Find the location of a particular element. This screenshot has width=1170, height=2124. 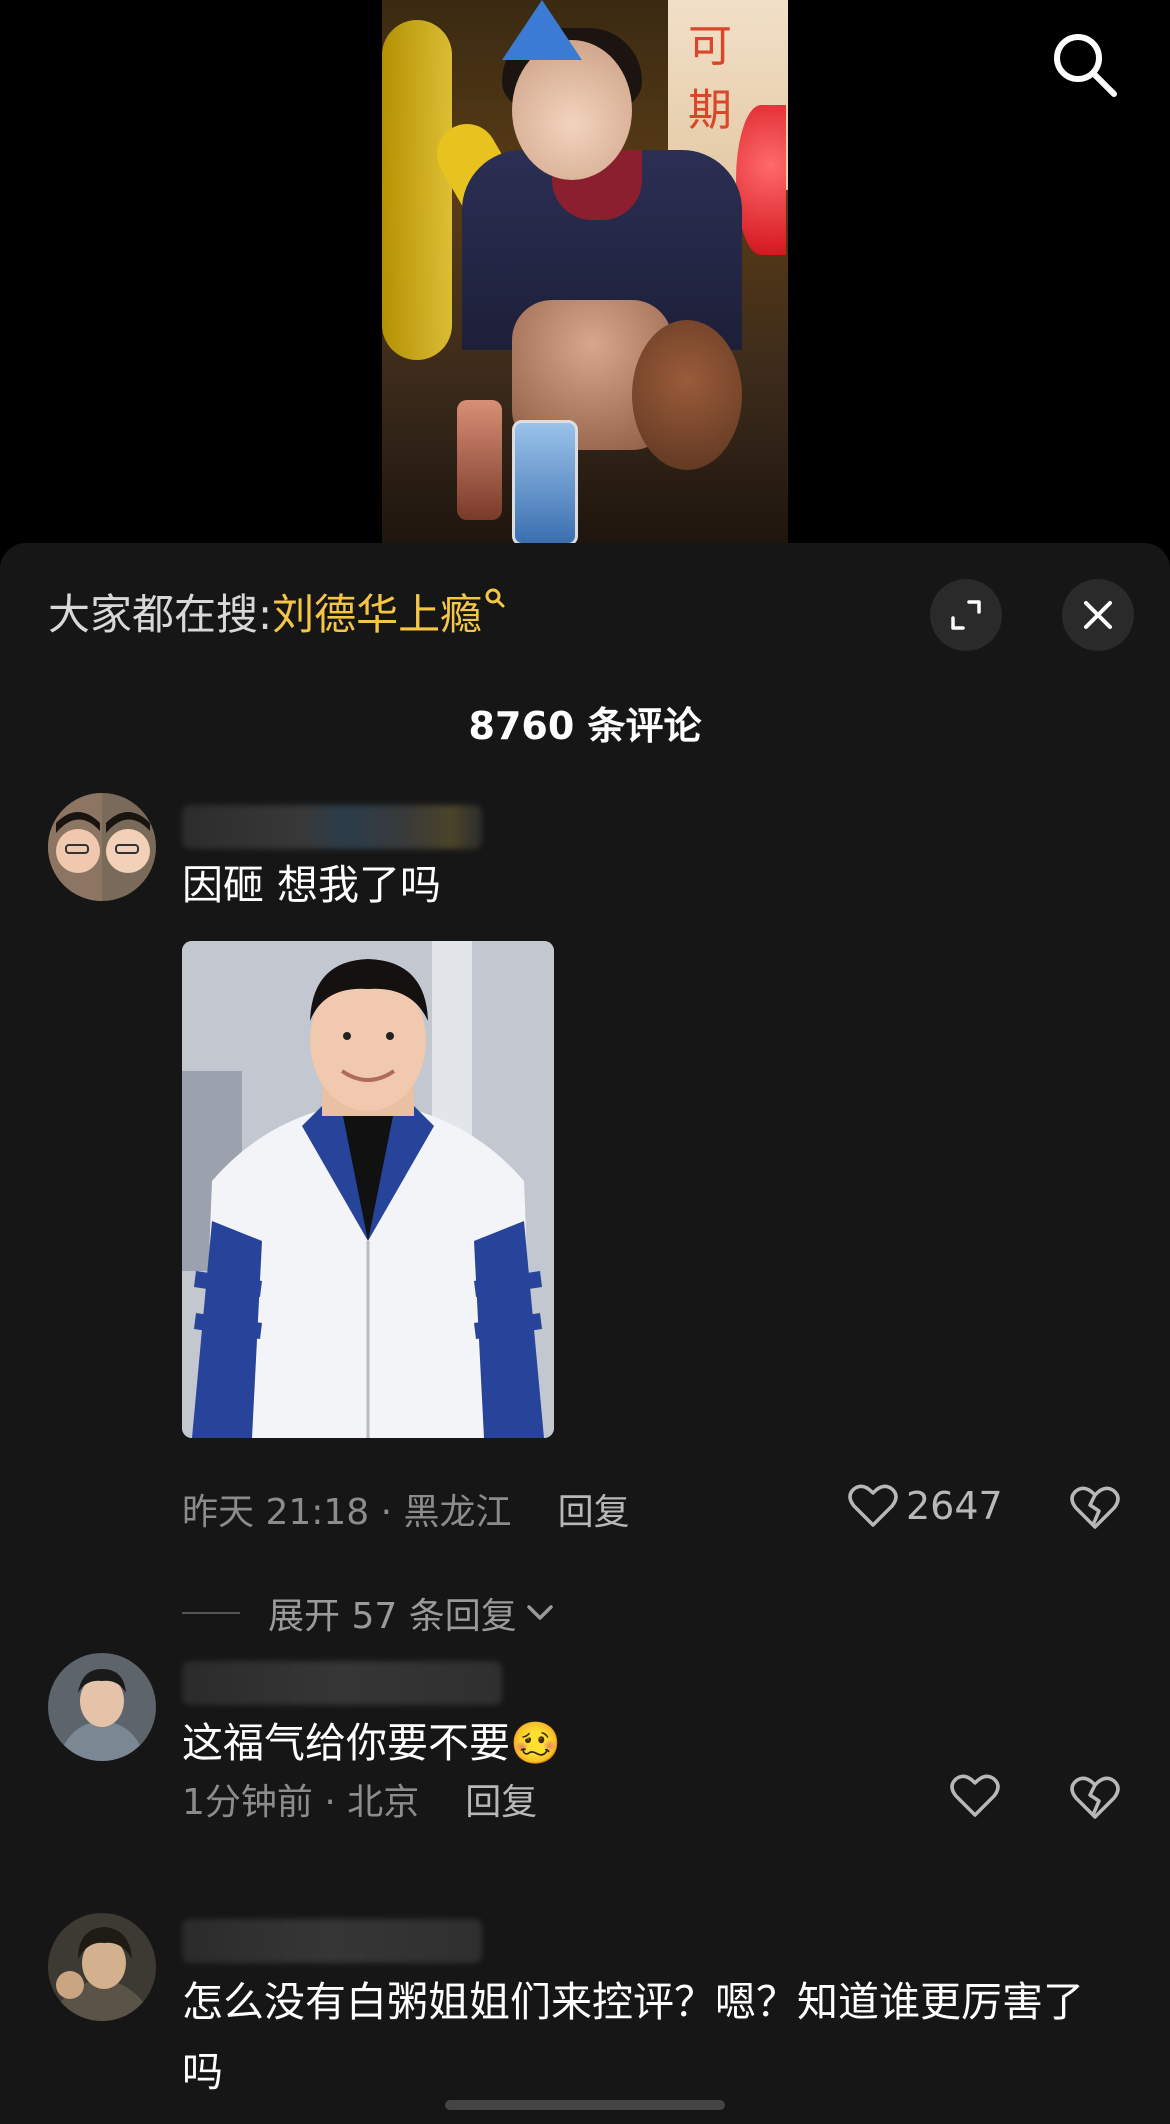

comment-meta: 昨天 21:18 · 黑龙江 回复 is located at coordinates (406, 1509).